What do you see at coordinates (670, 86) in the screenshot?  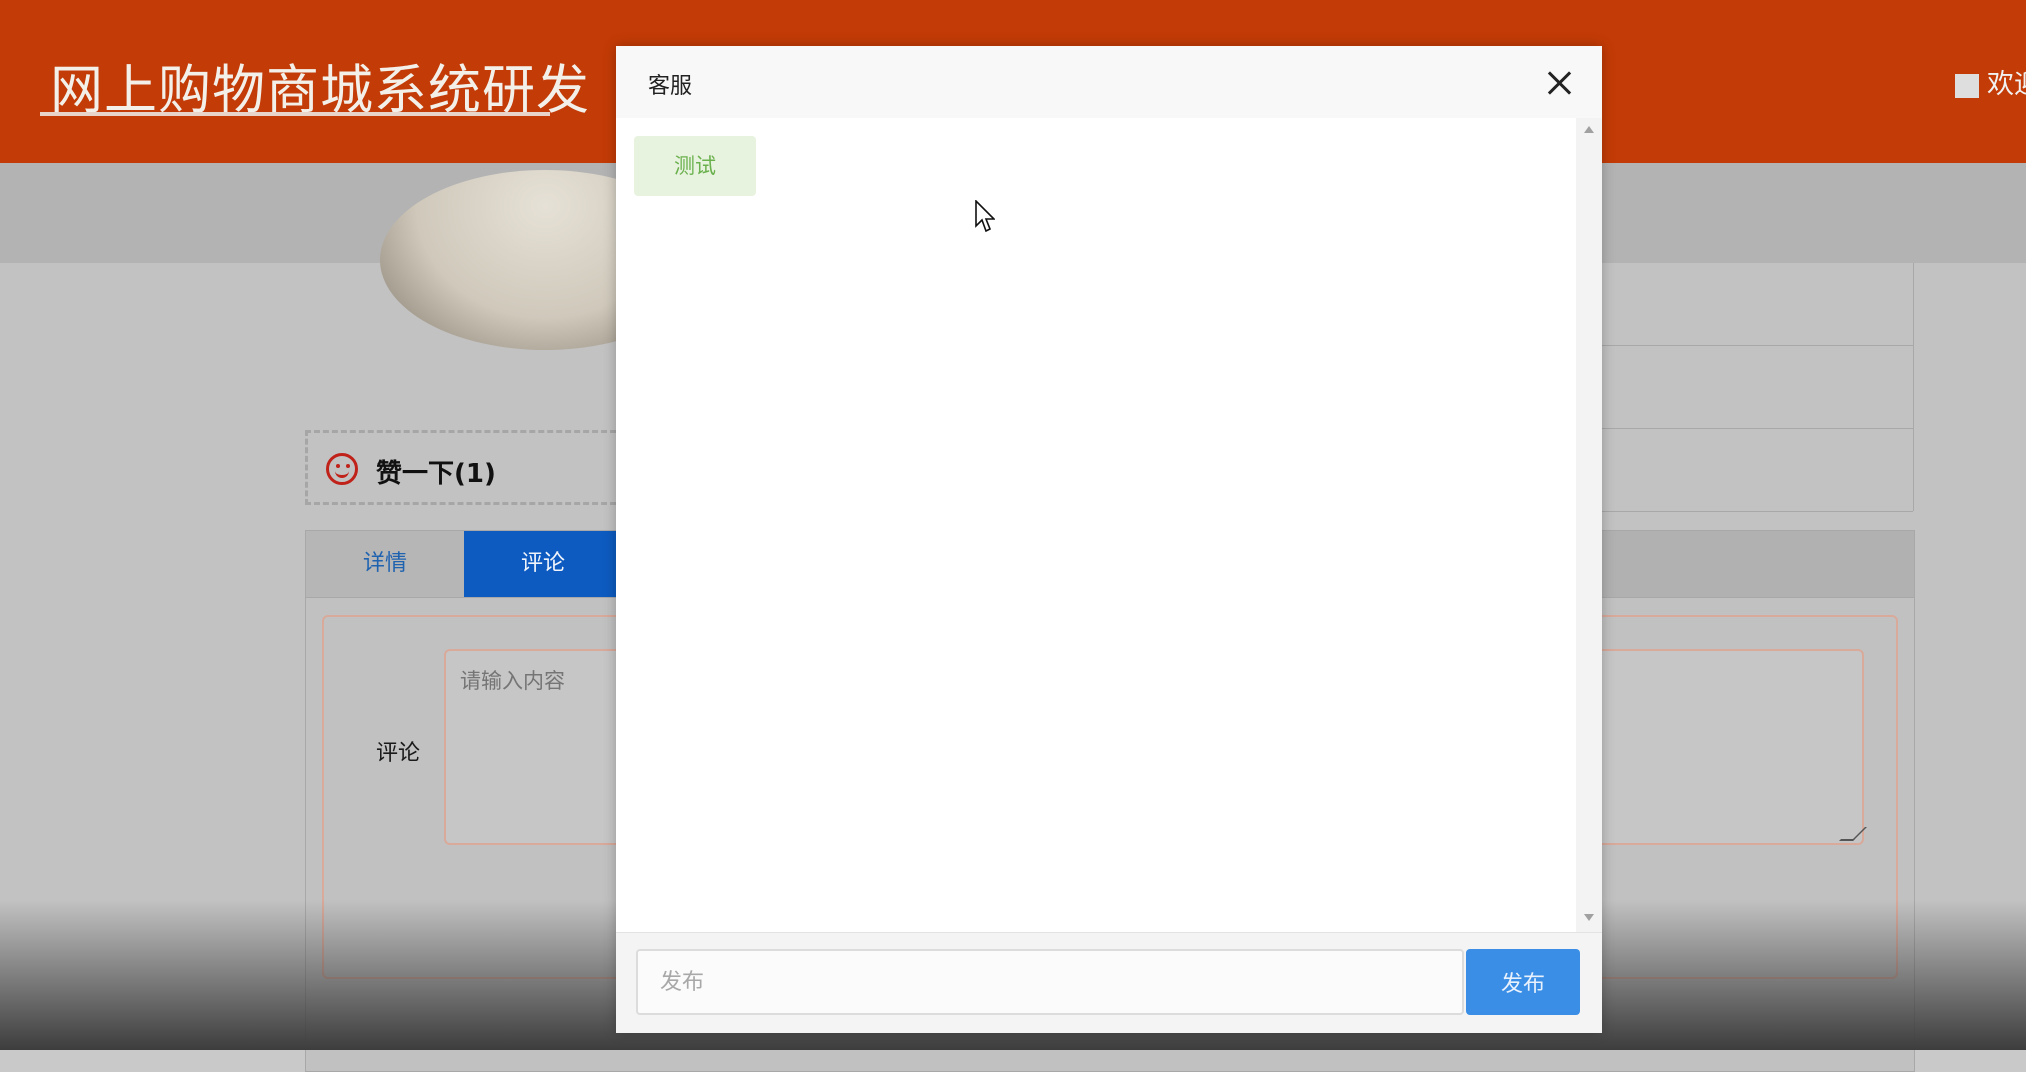 I see `dialog-title: 客服` at bounding box center [670, 86].